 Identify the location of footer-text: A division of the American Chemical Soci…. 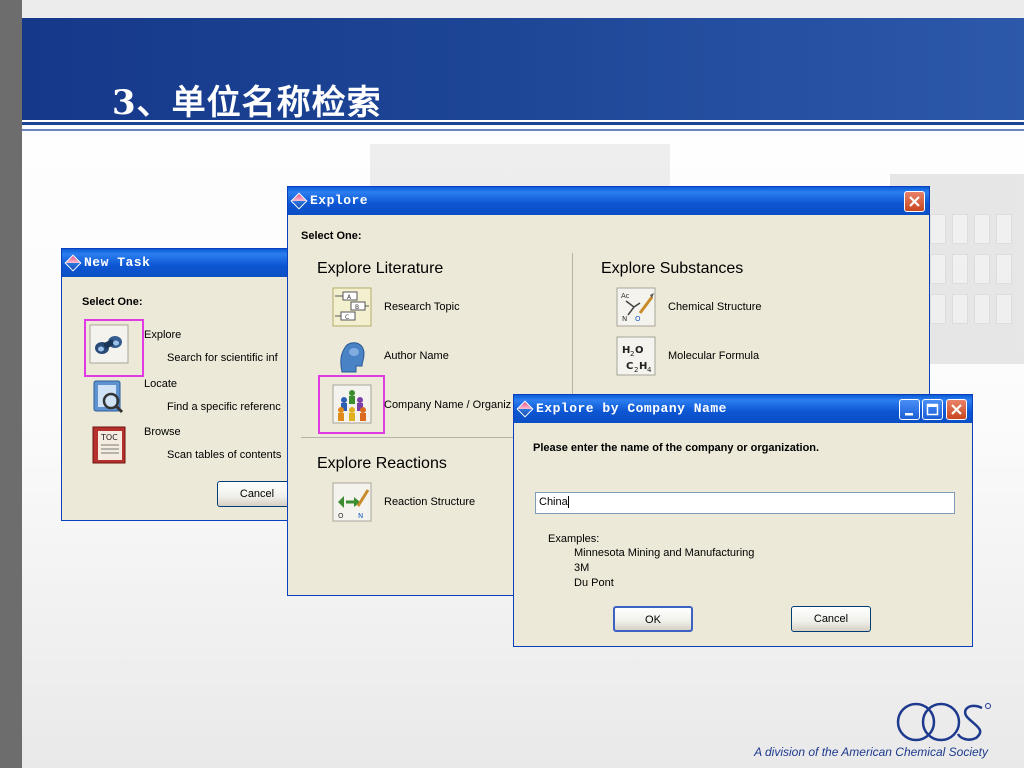
(871, 752).